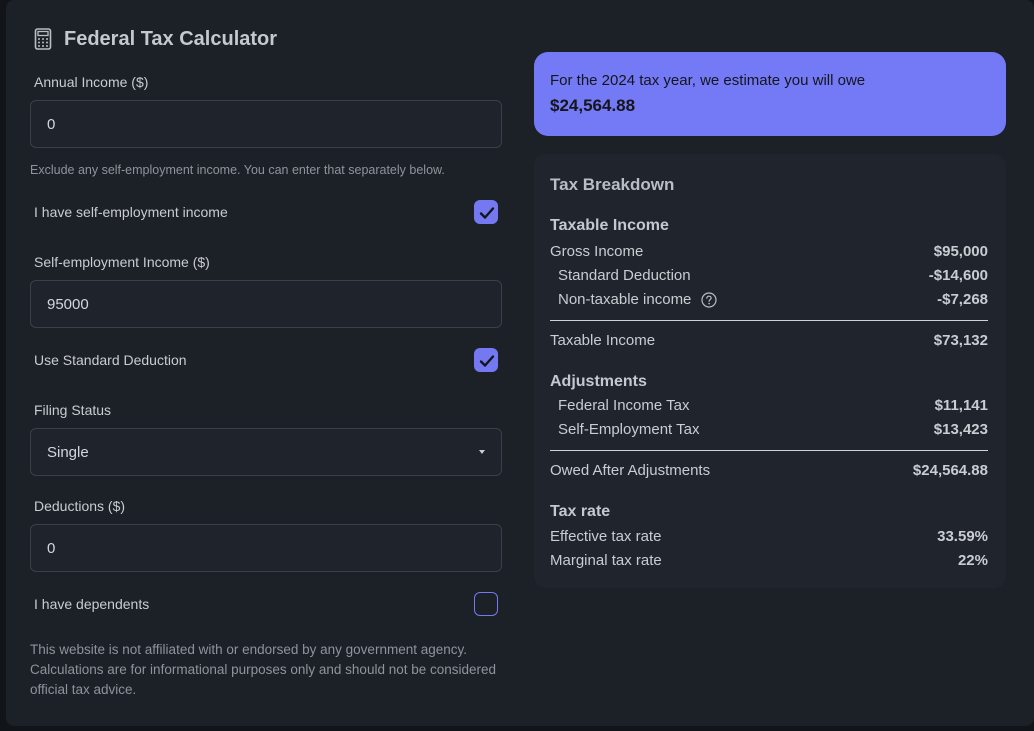 The width and height of the screenshot is (1034, 731). I want to click on dependents-checkbox, so click(486, 604).